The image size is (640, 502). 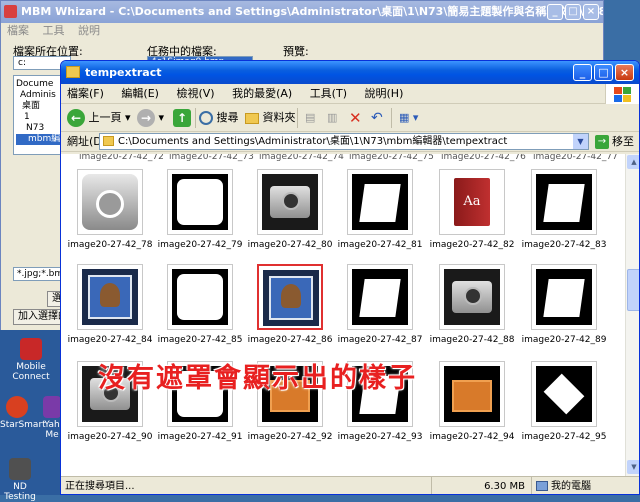 I want to click on move-to-button: ▤, so click(x=310, y=118).